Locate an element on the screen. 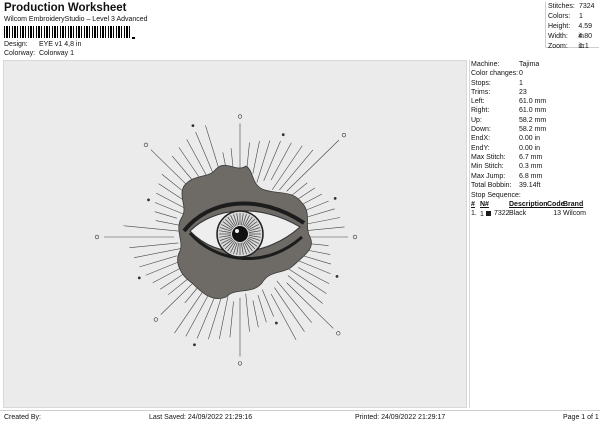  design-row: Design: EYE v1 4,8 in is located at coordinates (42, 44).